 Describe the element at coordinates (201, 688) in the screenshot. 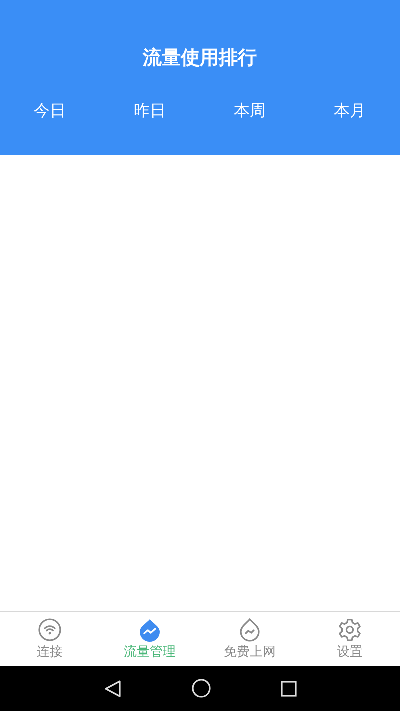

I see `home-icon` at that location.